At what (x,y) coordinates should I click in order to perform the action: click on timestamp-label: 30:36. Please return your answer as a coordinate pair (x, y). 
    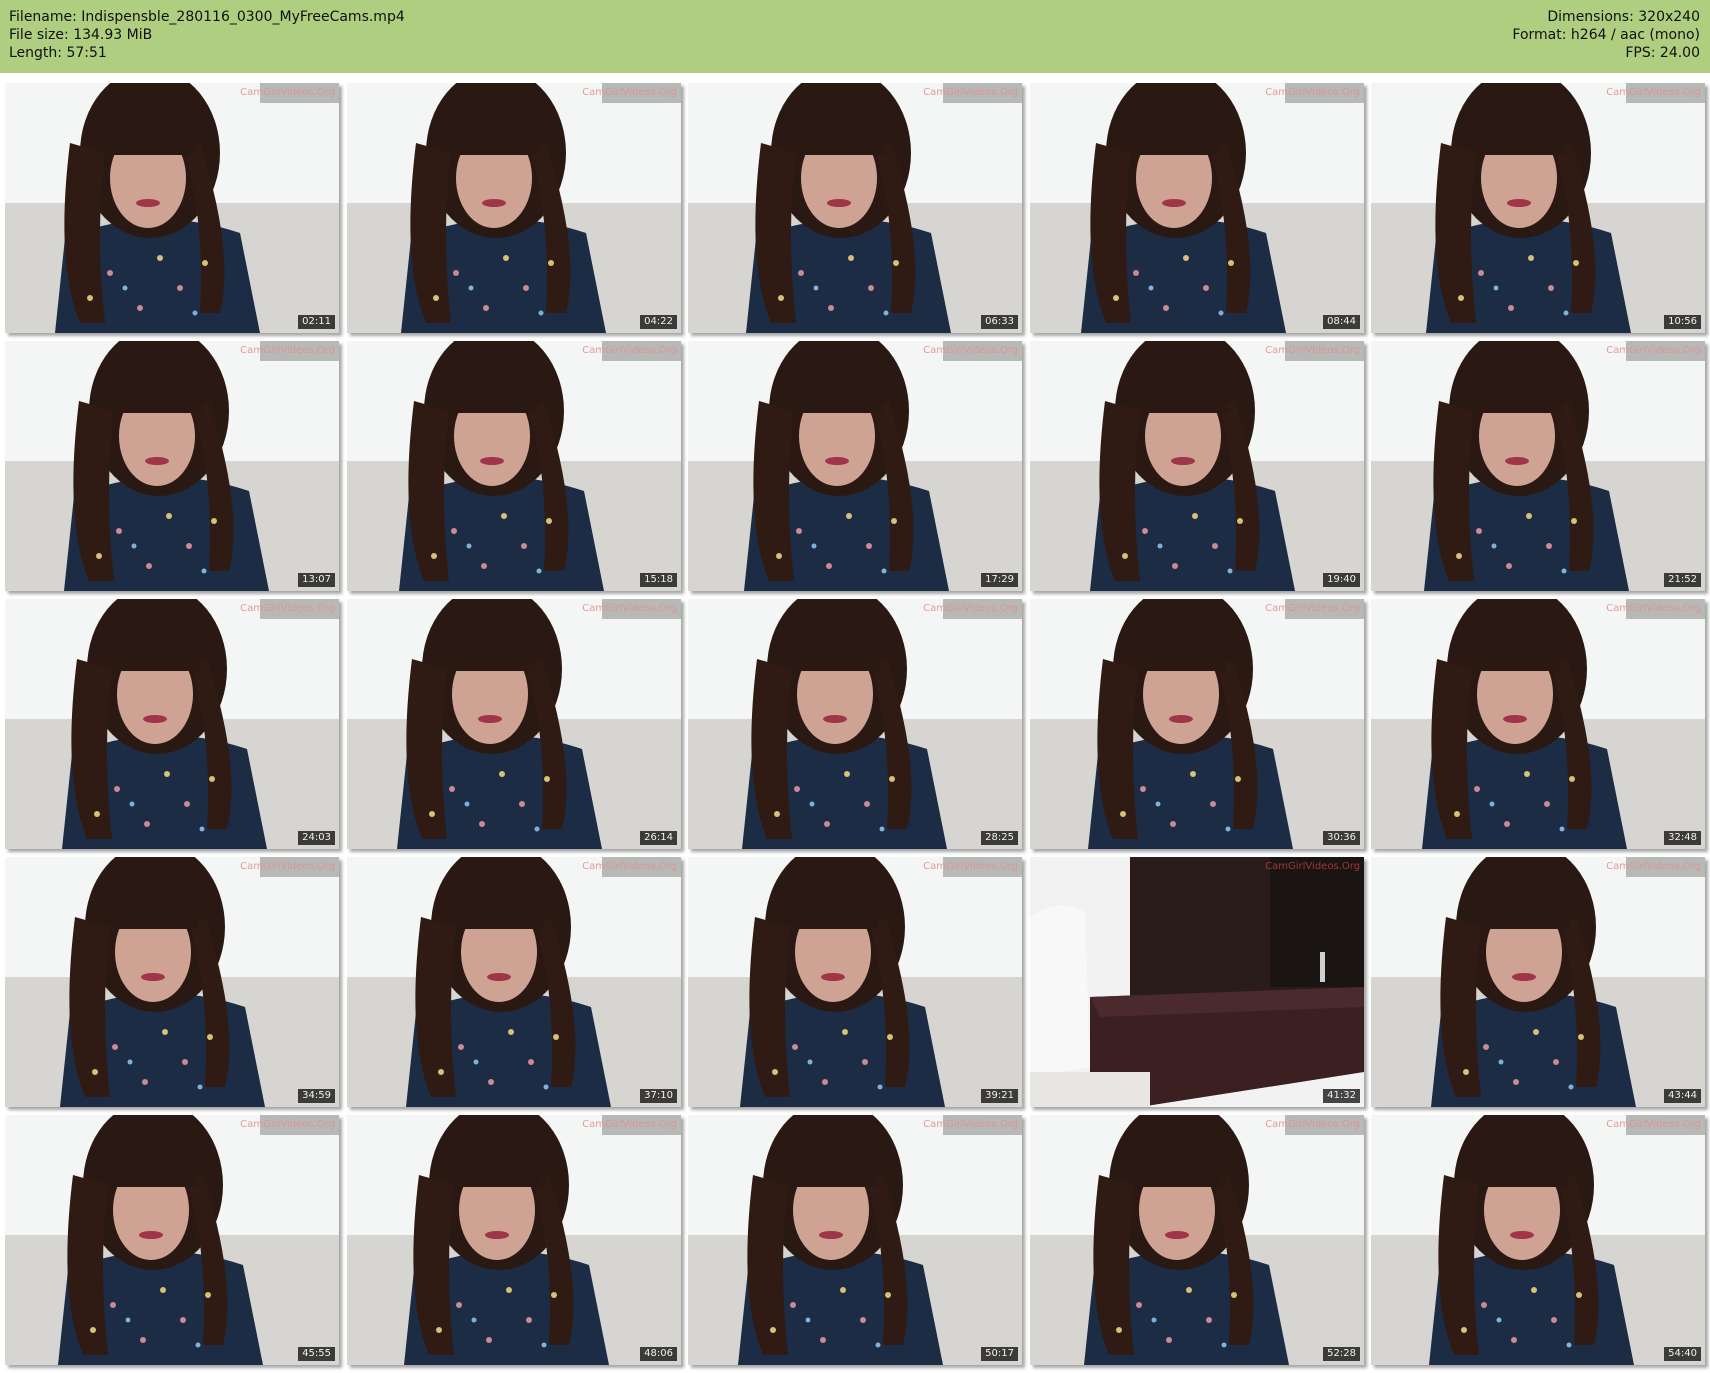
    Looking at the image, I should click on (1341, 838).